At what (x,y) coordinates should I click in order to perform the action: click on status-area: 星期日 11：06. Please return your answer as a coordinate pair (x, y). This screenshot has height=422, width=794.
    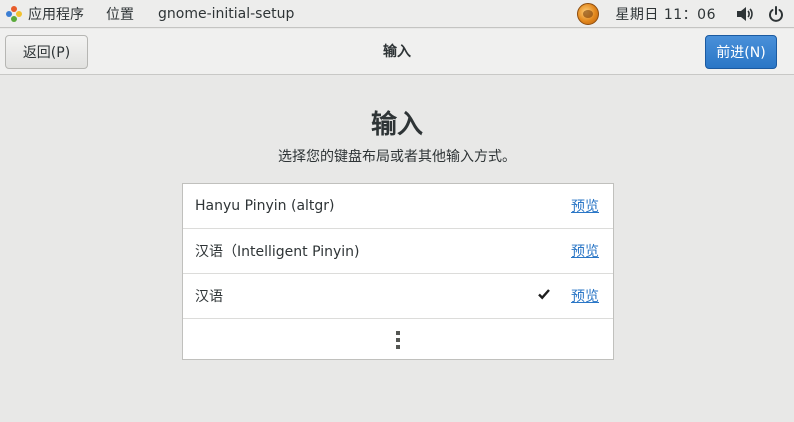
    Looking at the image, I should click on (685, 14).